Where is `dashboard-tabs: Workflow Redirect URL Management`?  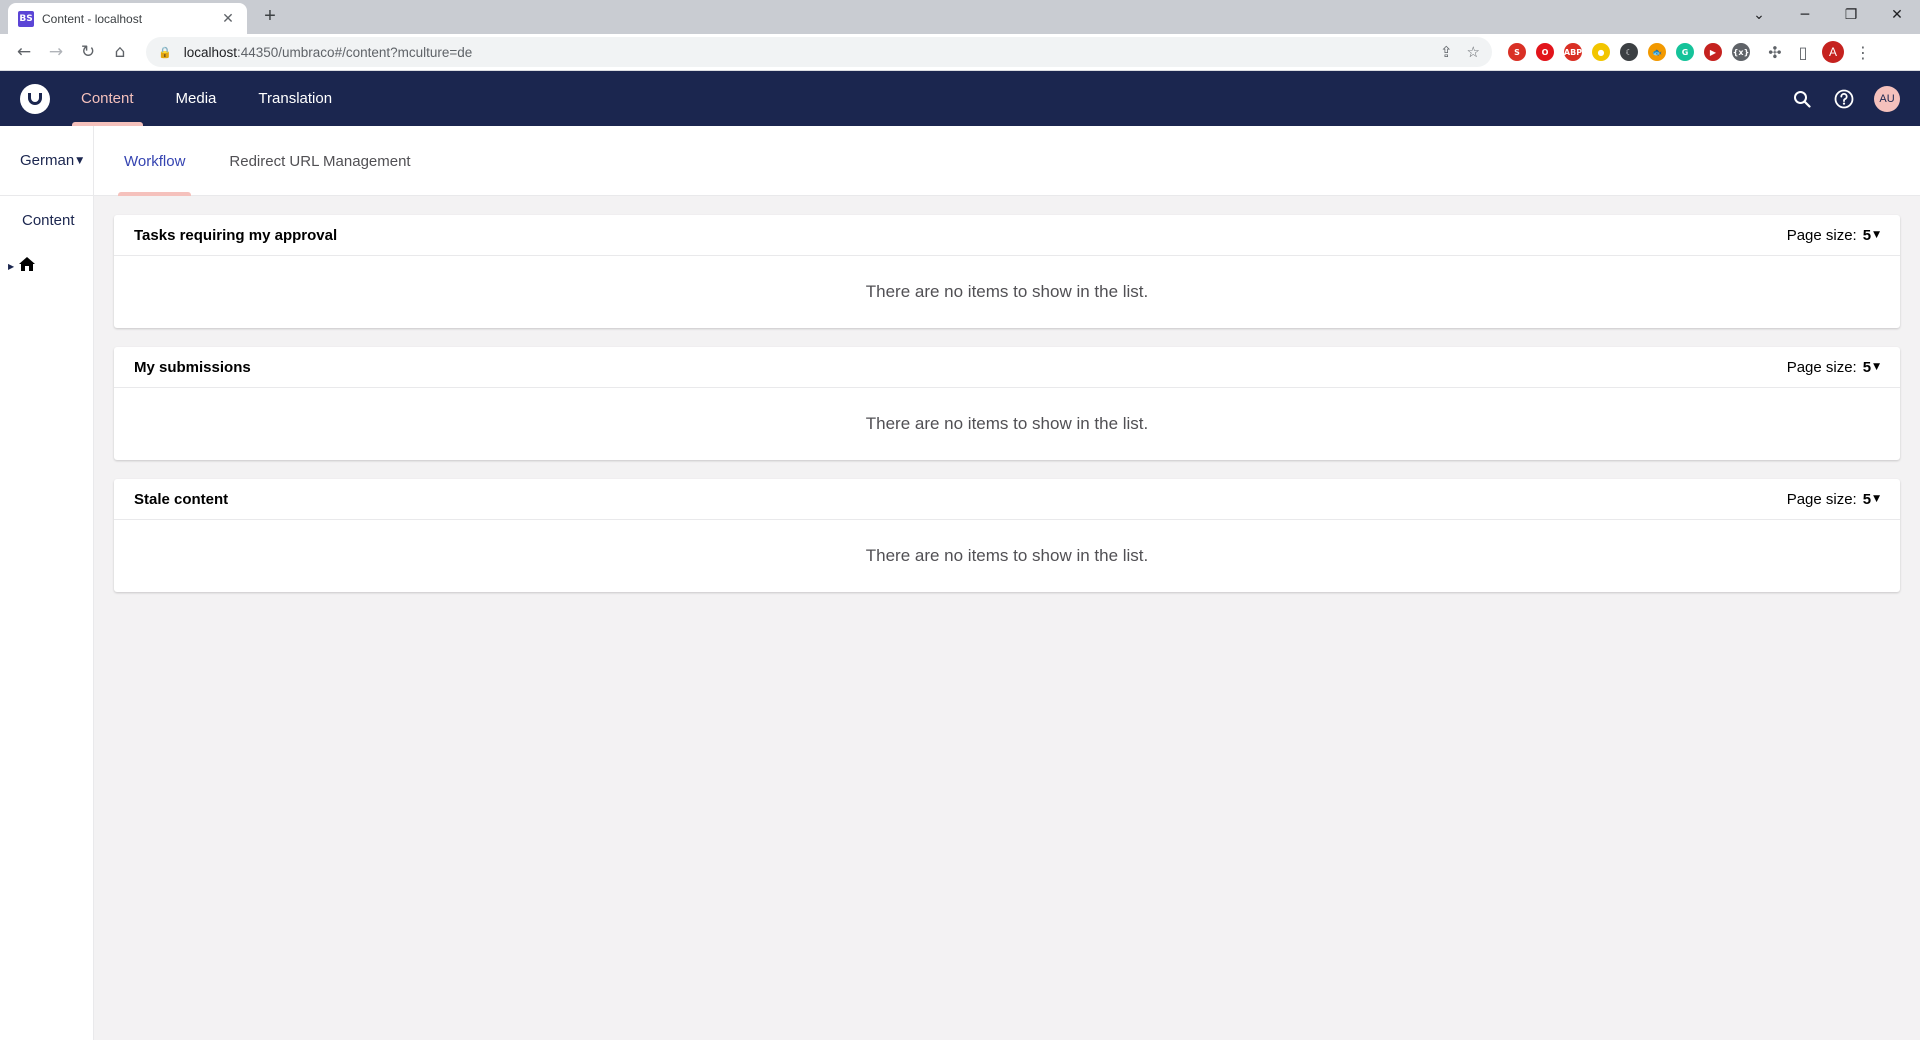
dashboard-tabs: Workflow Redirect URL Management is located at coordinates (1007, 161).